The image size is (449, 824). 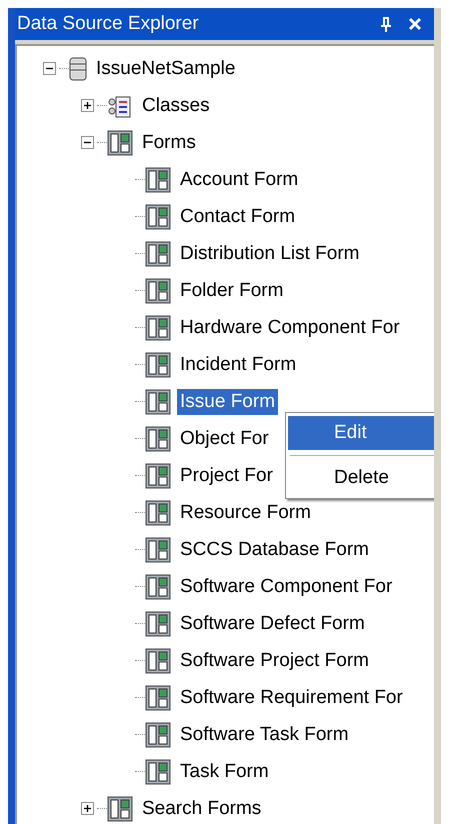 What do you see at coordinates (269, 253) in the screenshot?
I see `tree-item: Distribution List Form` at bounding box center [269, 253].